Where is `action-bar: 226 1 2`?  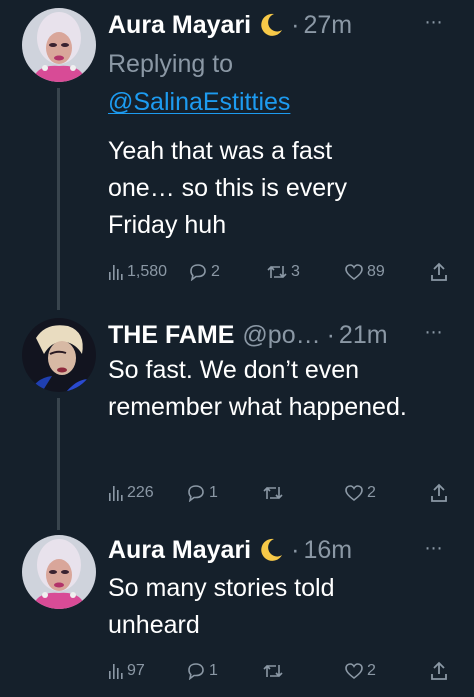 action-bar: 226 1 2 is located at coordinates (278, 493).